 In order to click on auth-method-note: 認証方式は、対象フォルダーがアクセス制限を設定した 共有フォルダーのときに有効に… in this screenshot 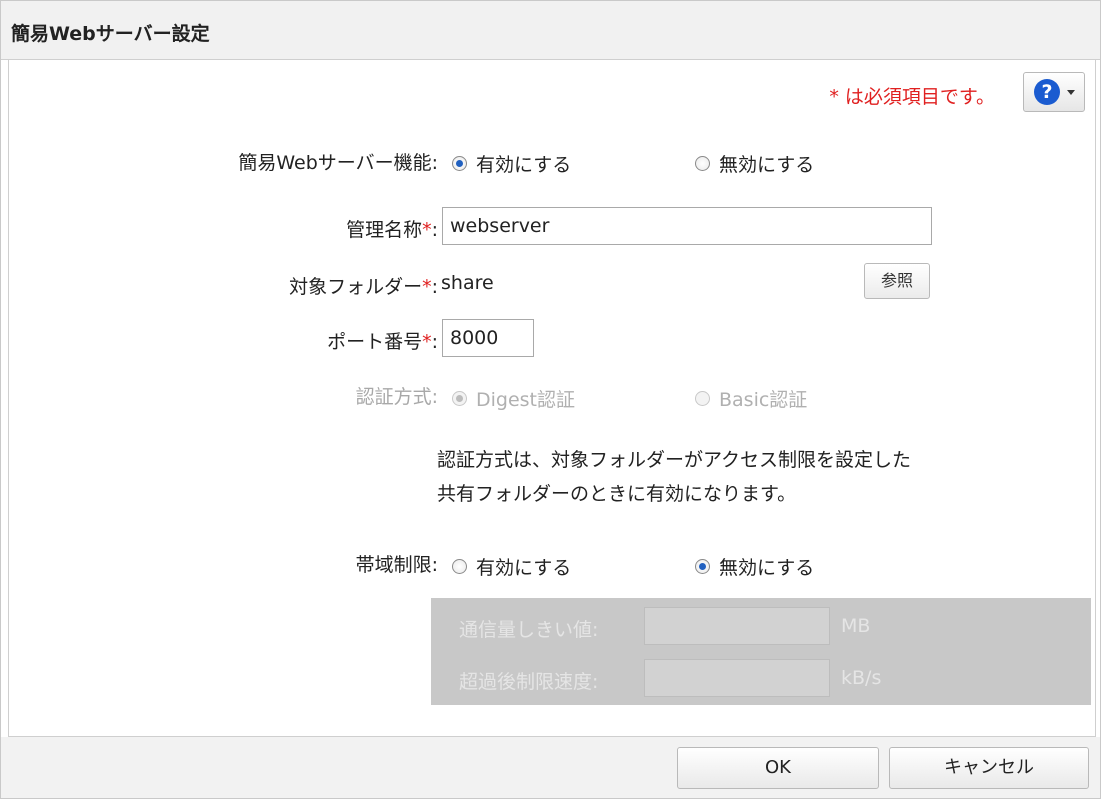, I will do `click(674, 477)`.